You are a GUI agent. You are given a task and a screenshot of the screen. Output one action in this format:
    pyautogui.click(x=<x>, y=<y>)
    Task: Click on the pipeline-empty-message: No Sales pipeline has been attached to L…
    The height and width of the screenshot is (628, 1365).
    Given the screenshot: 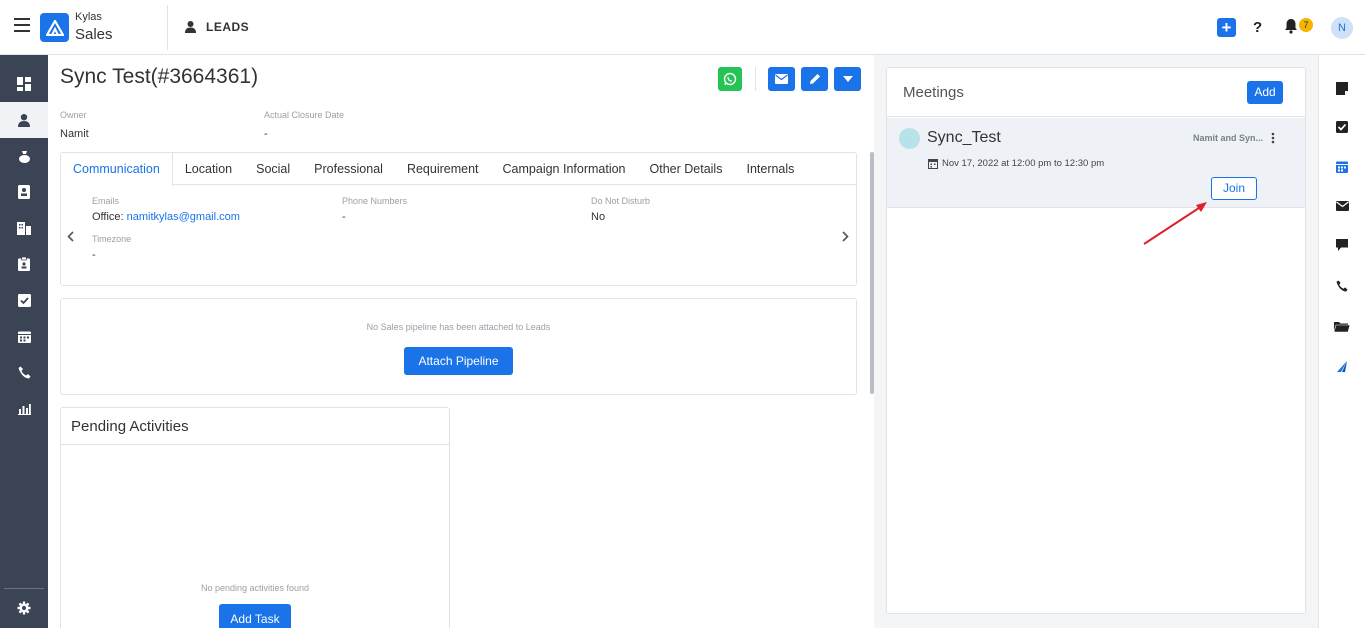 What is the action you would take?
    pyautogui.click(x=458, y=327)
    